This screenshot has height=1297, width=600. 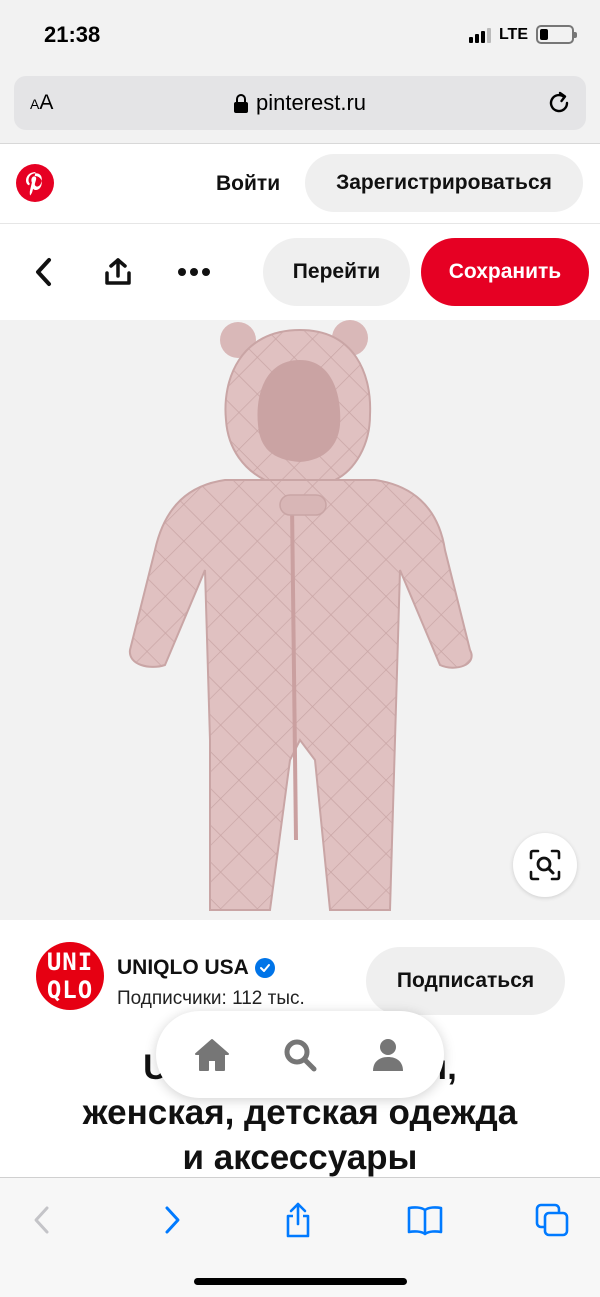 What do you see at coordinates (336, 272) in the screenshot?
I see `visit-button: Перейти` at bounding box center [336, 272].